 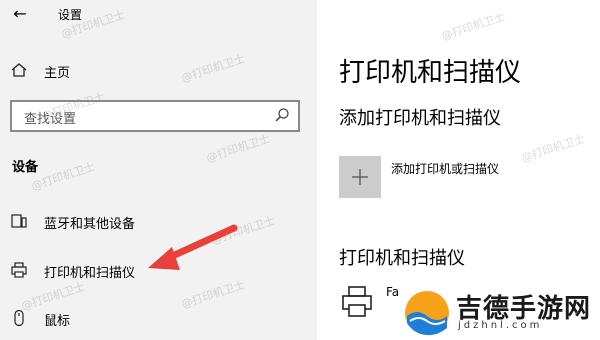 I want to click on sidebar-item-printers: 打印机和扫描仪, so click(x=158, y=270).